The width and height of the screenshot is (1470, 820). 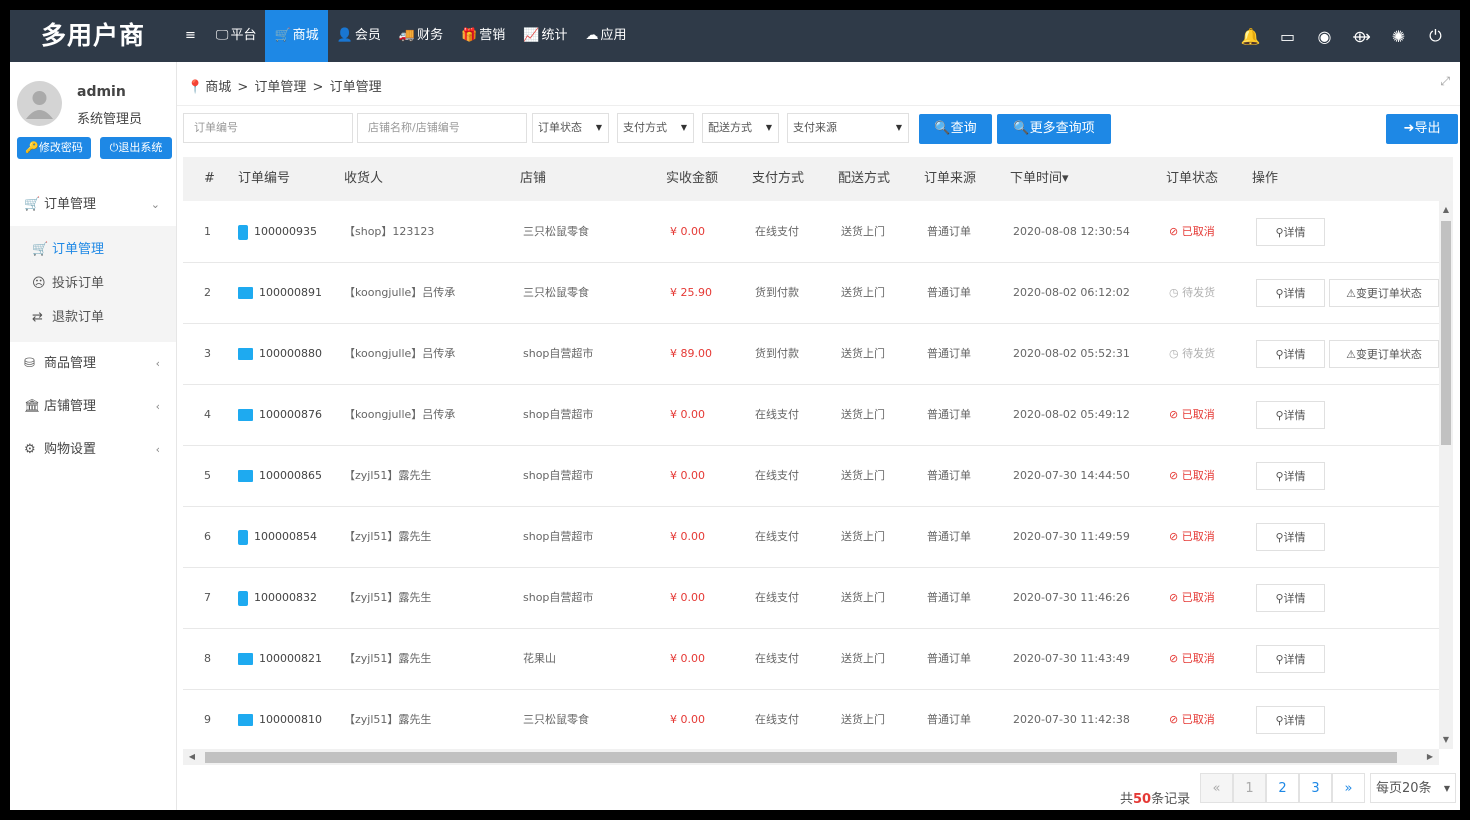 I want to click on page-size-select: 每页20条 ▼, so click(x=1413, y=788).